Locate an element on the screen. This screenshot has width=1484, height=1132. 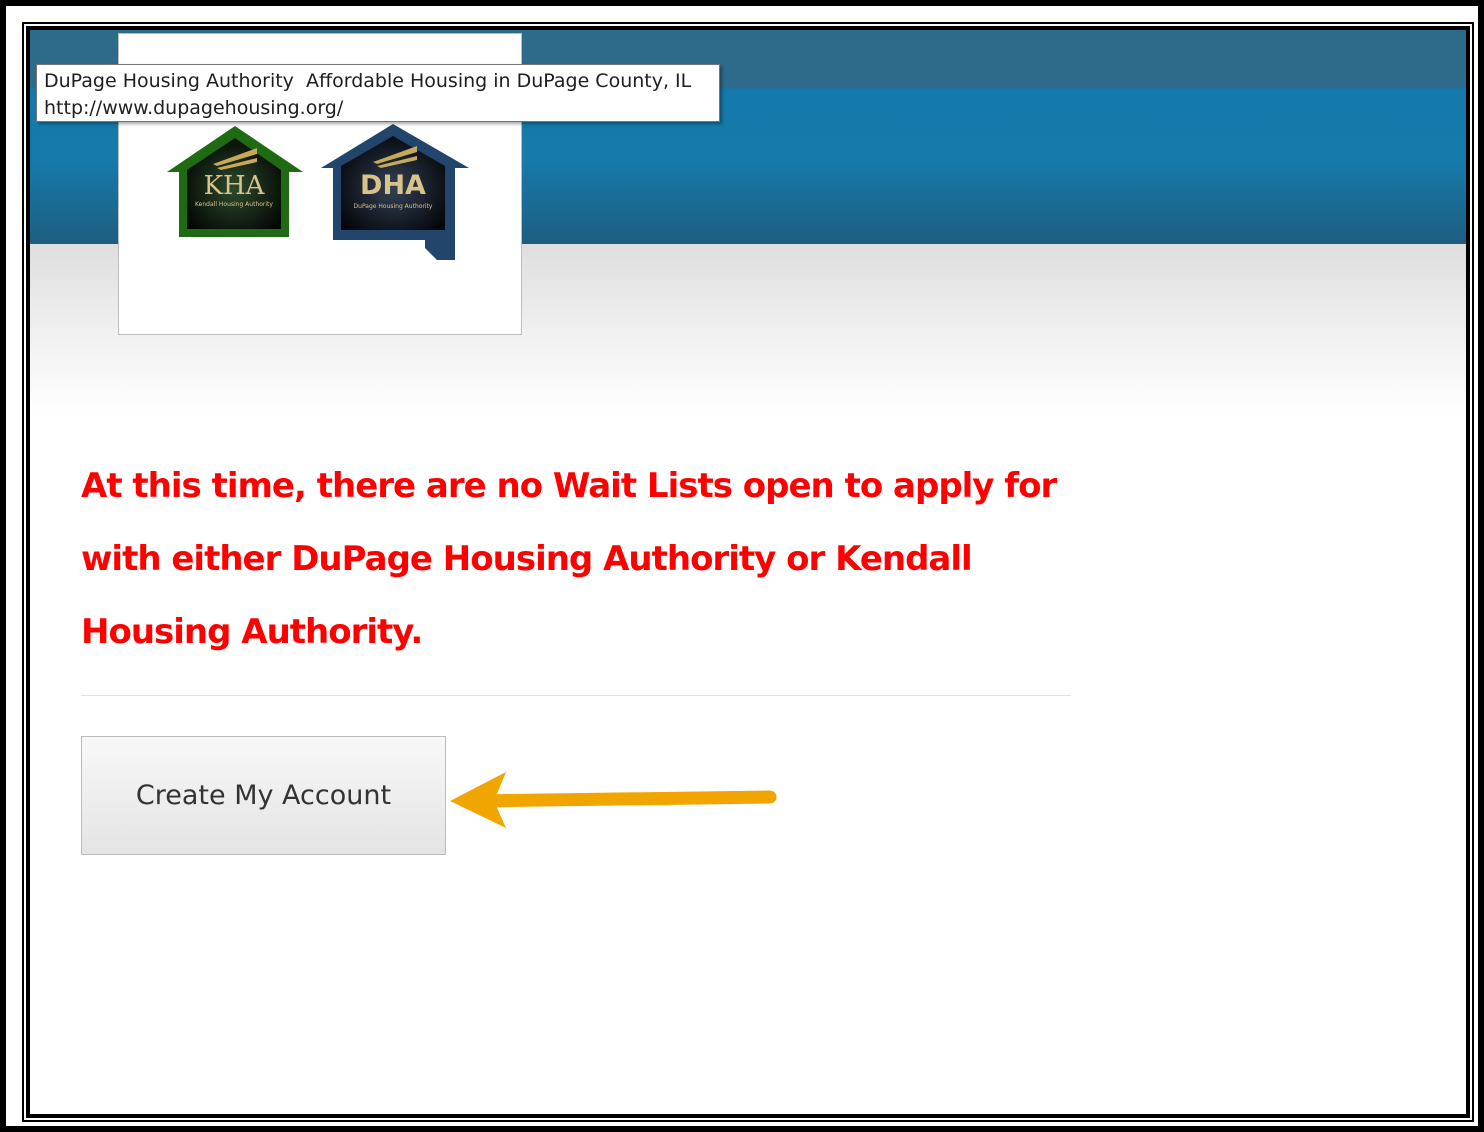
dha-logo-abbr: DHA is located at coordinates (393, 185).